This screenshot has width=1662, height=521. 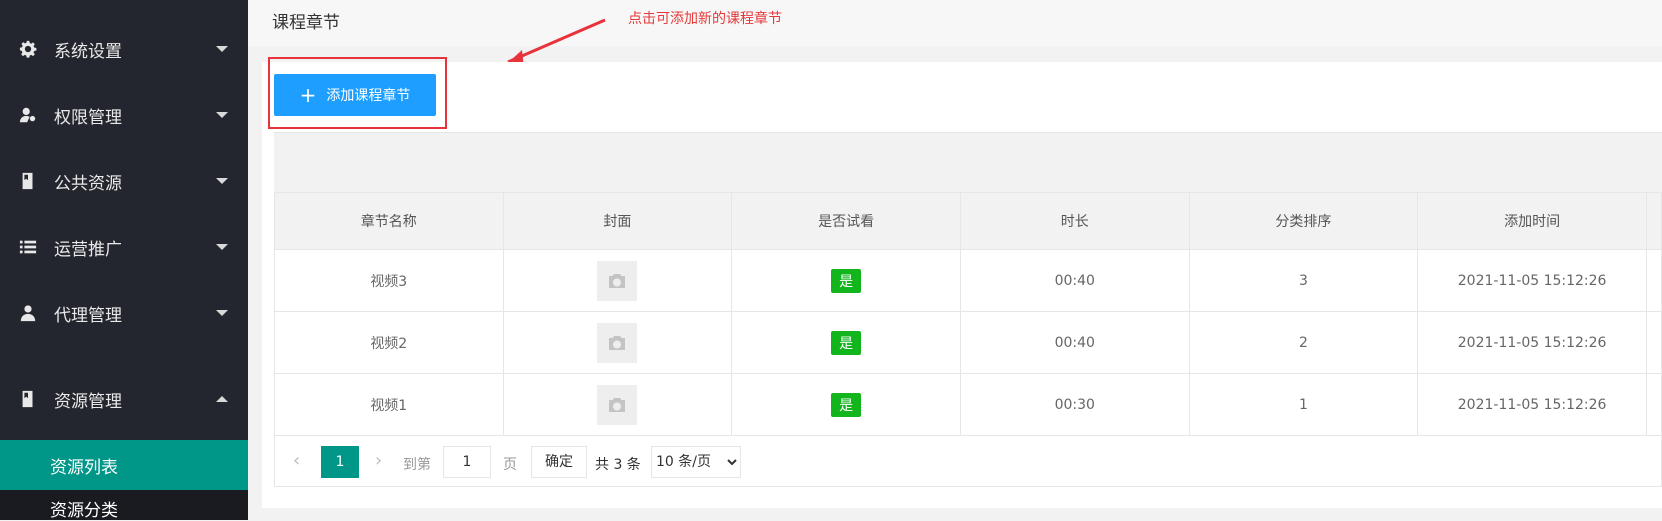 What do you see at coordinates (389, 280) in the screenshot?
I see `chapter-name-cell: 视频3` at bounding box center [389, 280].